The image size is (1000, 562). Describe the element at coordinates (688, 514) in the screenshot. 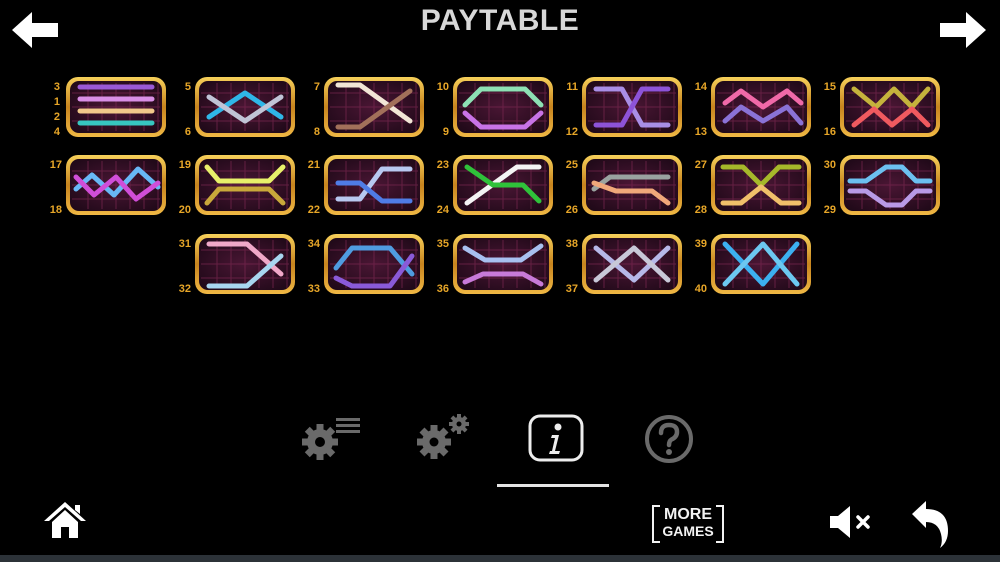

I see `more-games-line1: MORE` at that location.